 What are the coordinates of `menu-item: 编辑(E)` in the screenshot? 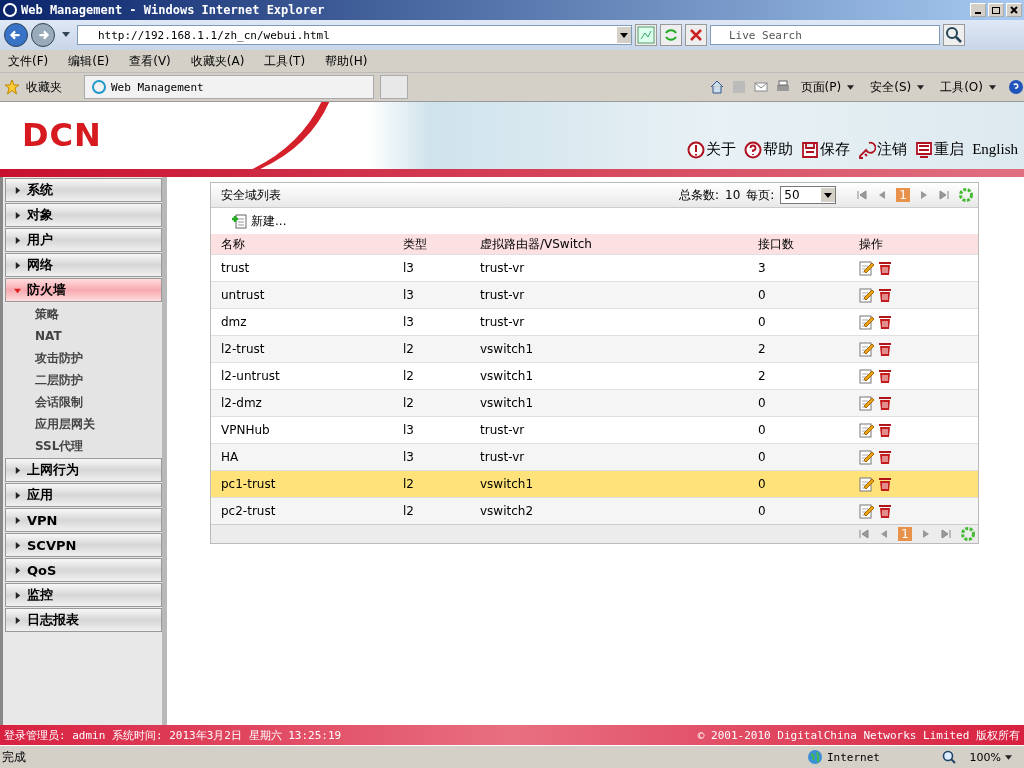 It's located at (89, 61).